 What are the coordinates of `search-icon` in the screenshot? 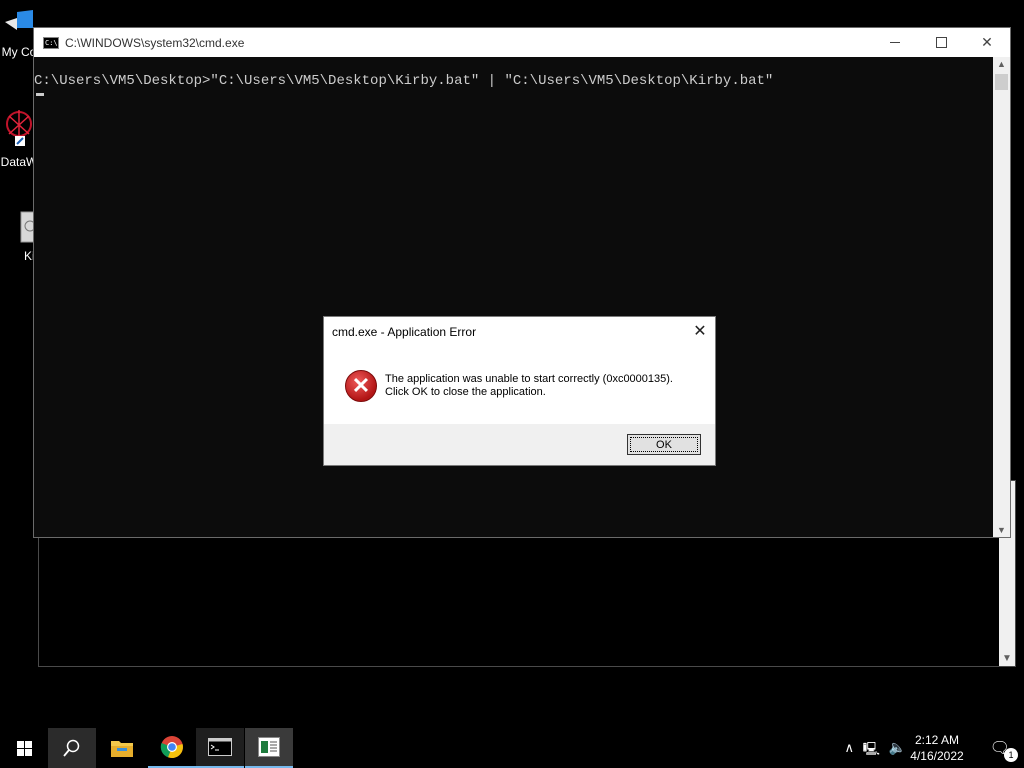 It's located at (71, 748).